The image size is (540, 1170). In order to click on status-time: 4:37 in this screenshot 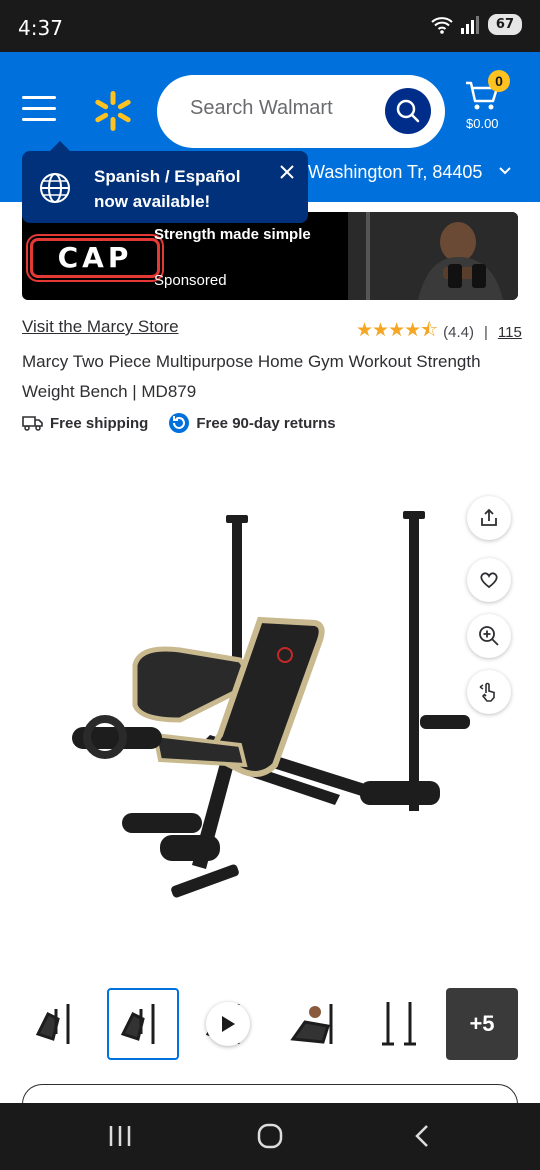, I will do `click(40, 28)`.